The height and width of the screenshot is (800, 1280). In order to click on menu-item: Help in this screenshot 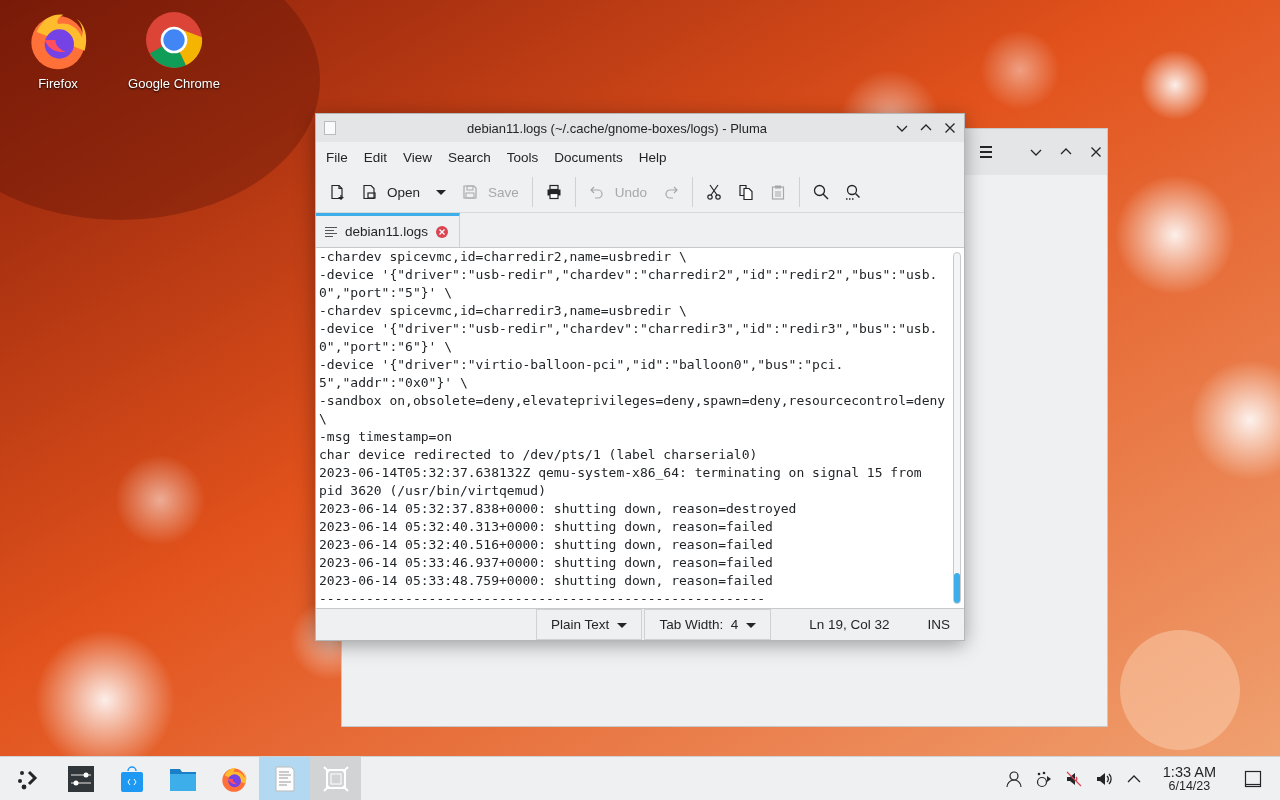, I will do `click(652, 157)`.